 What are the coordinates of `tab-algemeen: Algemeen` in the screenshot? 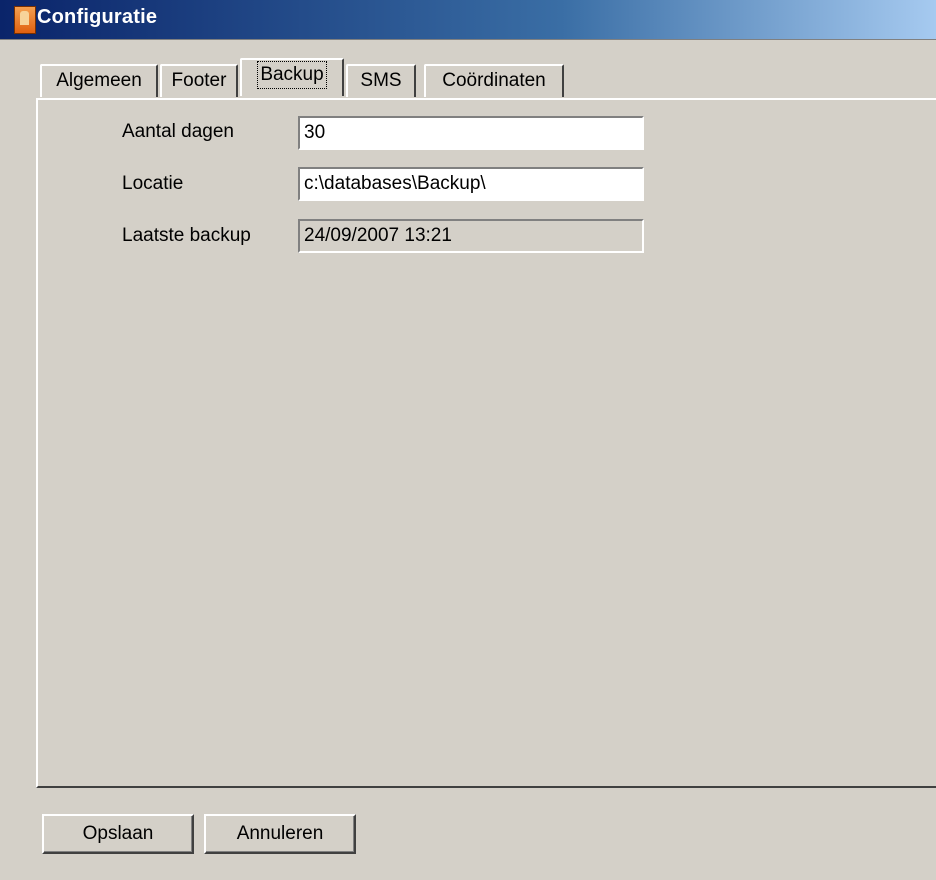 It's located at (99, 80).